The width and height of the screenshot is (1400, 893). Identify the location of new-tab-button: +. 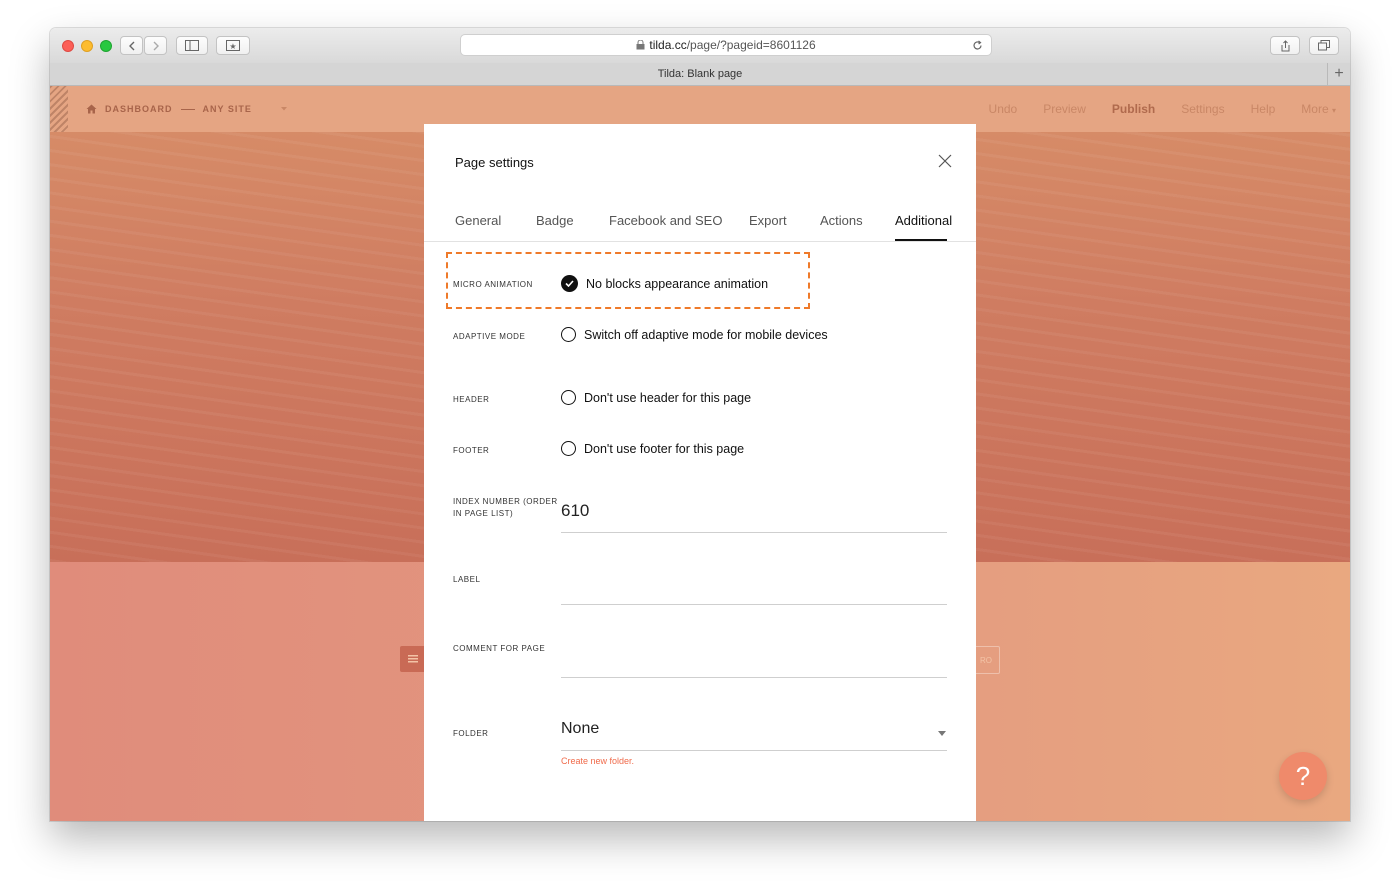
(1338, 74).